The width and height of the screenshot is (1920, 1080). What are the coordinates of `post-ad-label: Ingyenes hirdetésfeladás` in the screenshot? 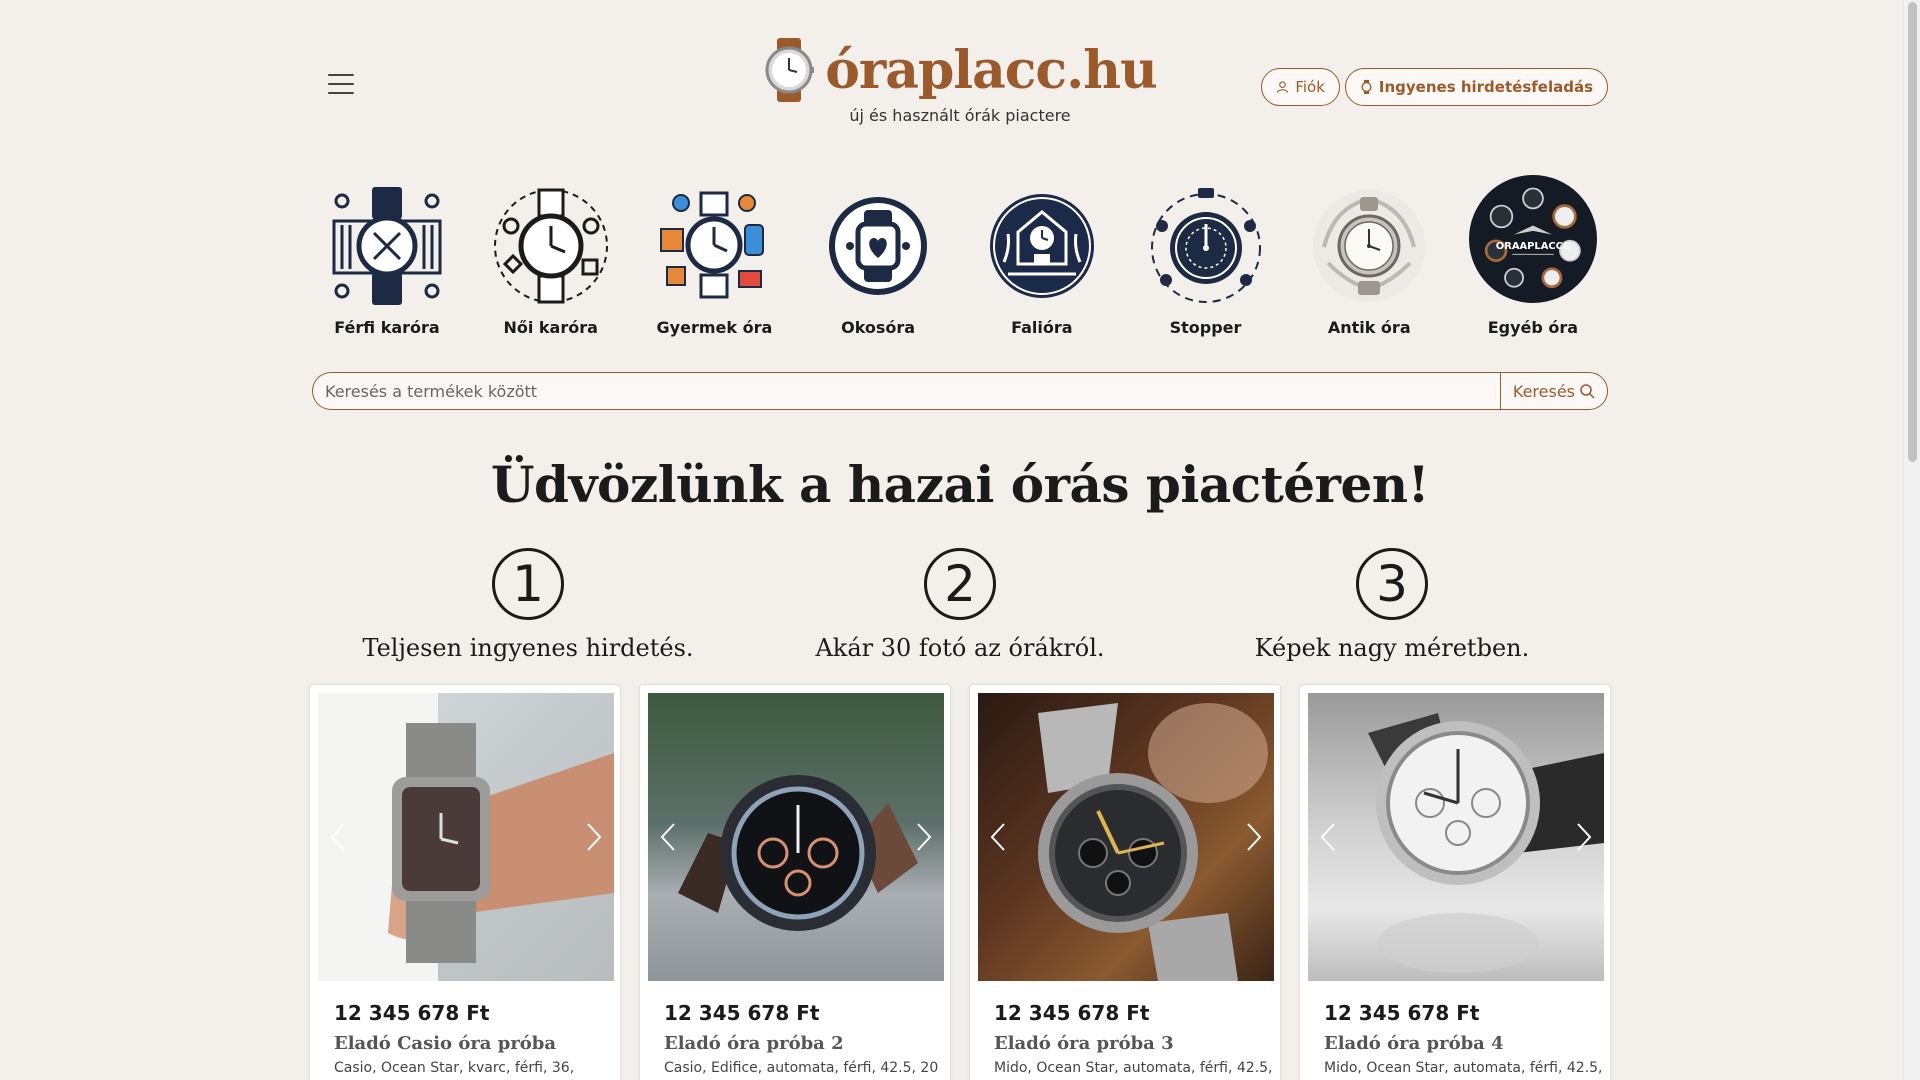 It's located at (1485, 87).